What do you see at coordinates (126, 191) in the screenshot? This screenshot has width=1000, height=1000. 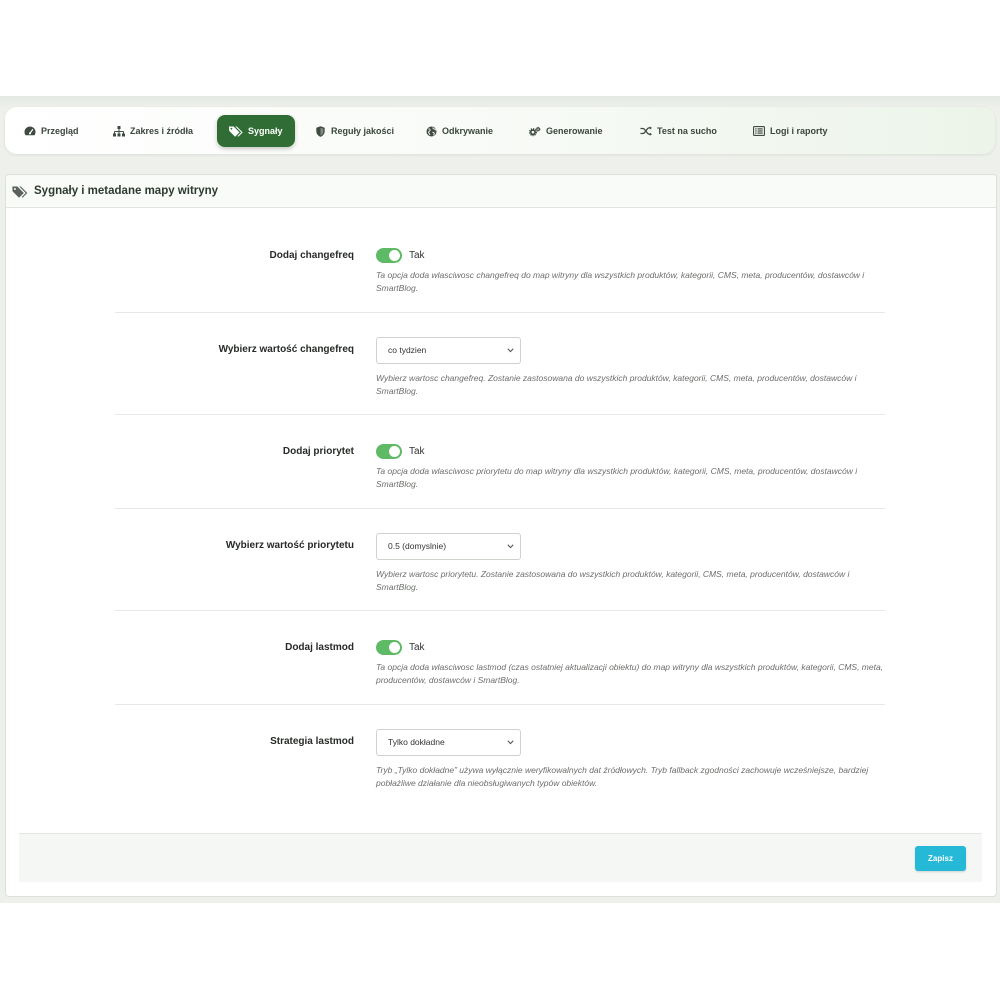 I see `panel-title: Sygnały i metadane mapy witryny` at bounding box center [126, 191].